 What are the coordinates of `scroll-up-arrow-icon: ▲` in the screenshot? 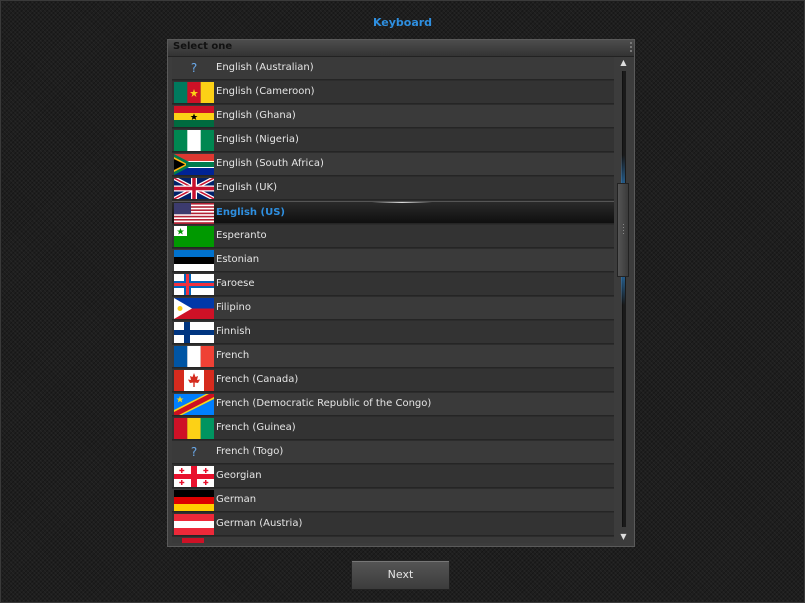 It's located at (623, 63).